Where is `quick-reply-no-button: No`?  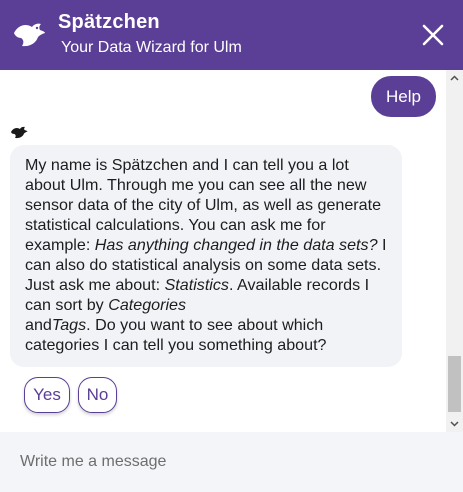 quick-reply-no-button: No is located at coordinates (97, 395).